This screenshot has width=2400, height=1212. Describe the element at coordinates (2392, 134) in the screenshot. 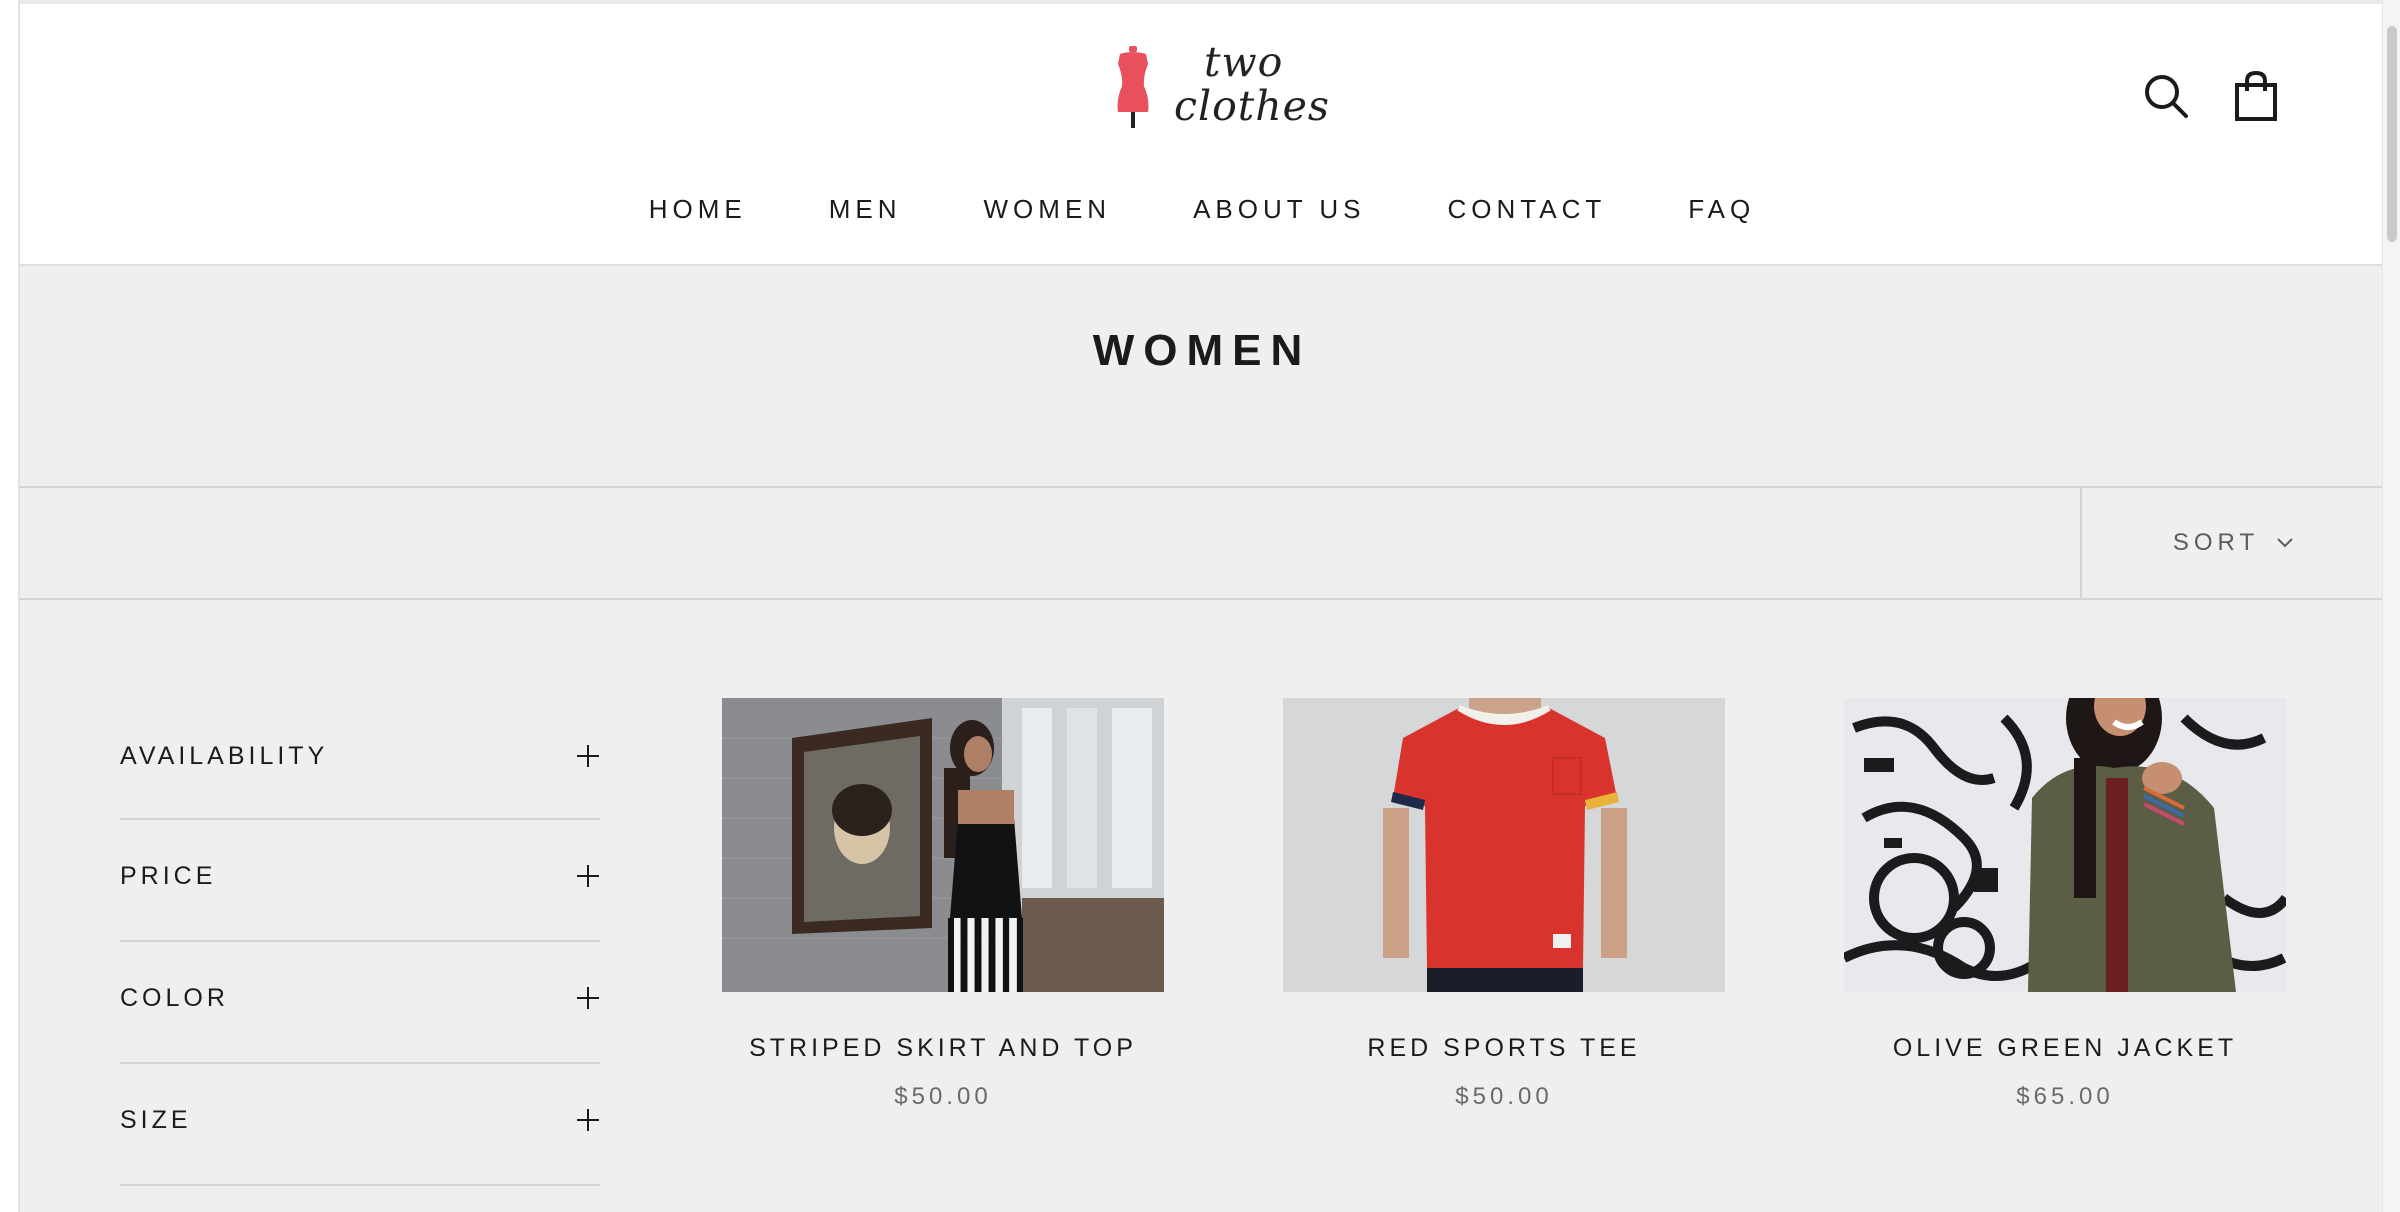

I see `scrollbar-thumb` at that location.